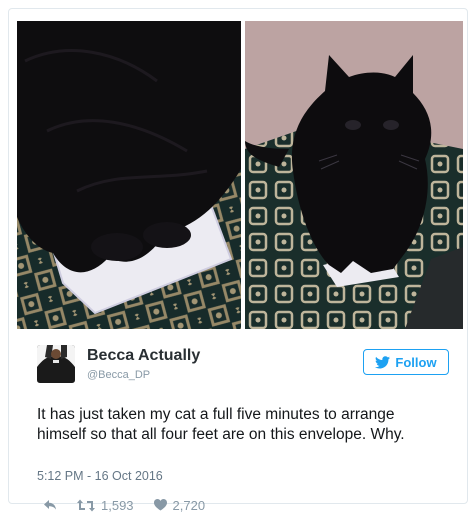 The width and height of the screenshot is (476, 514). What do you see at coordinates (189, 505) in the screenshot?
I see `like-count: 2,720` at bounding box center [189, 505].